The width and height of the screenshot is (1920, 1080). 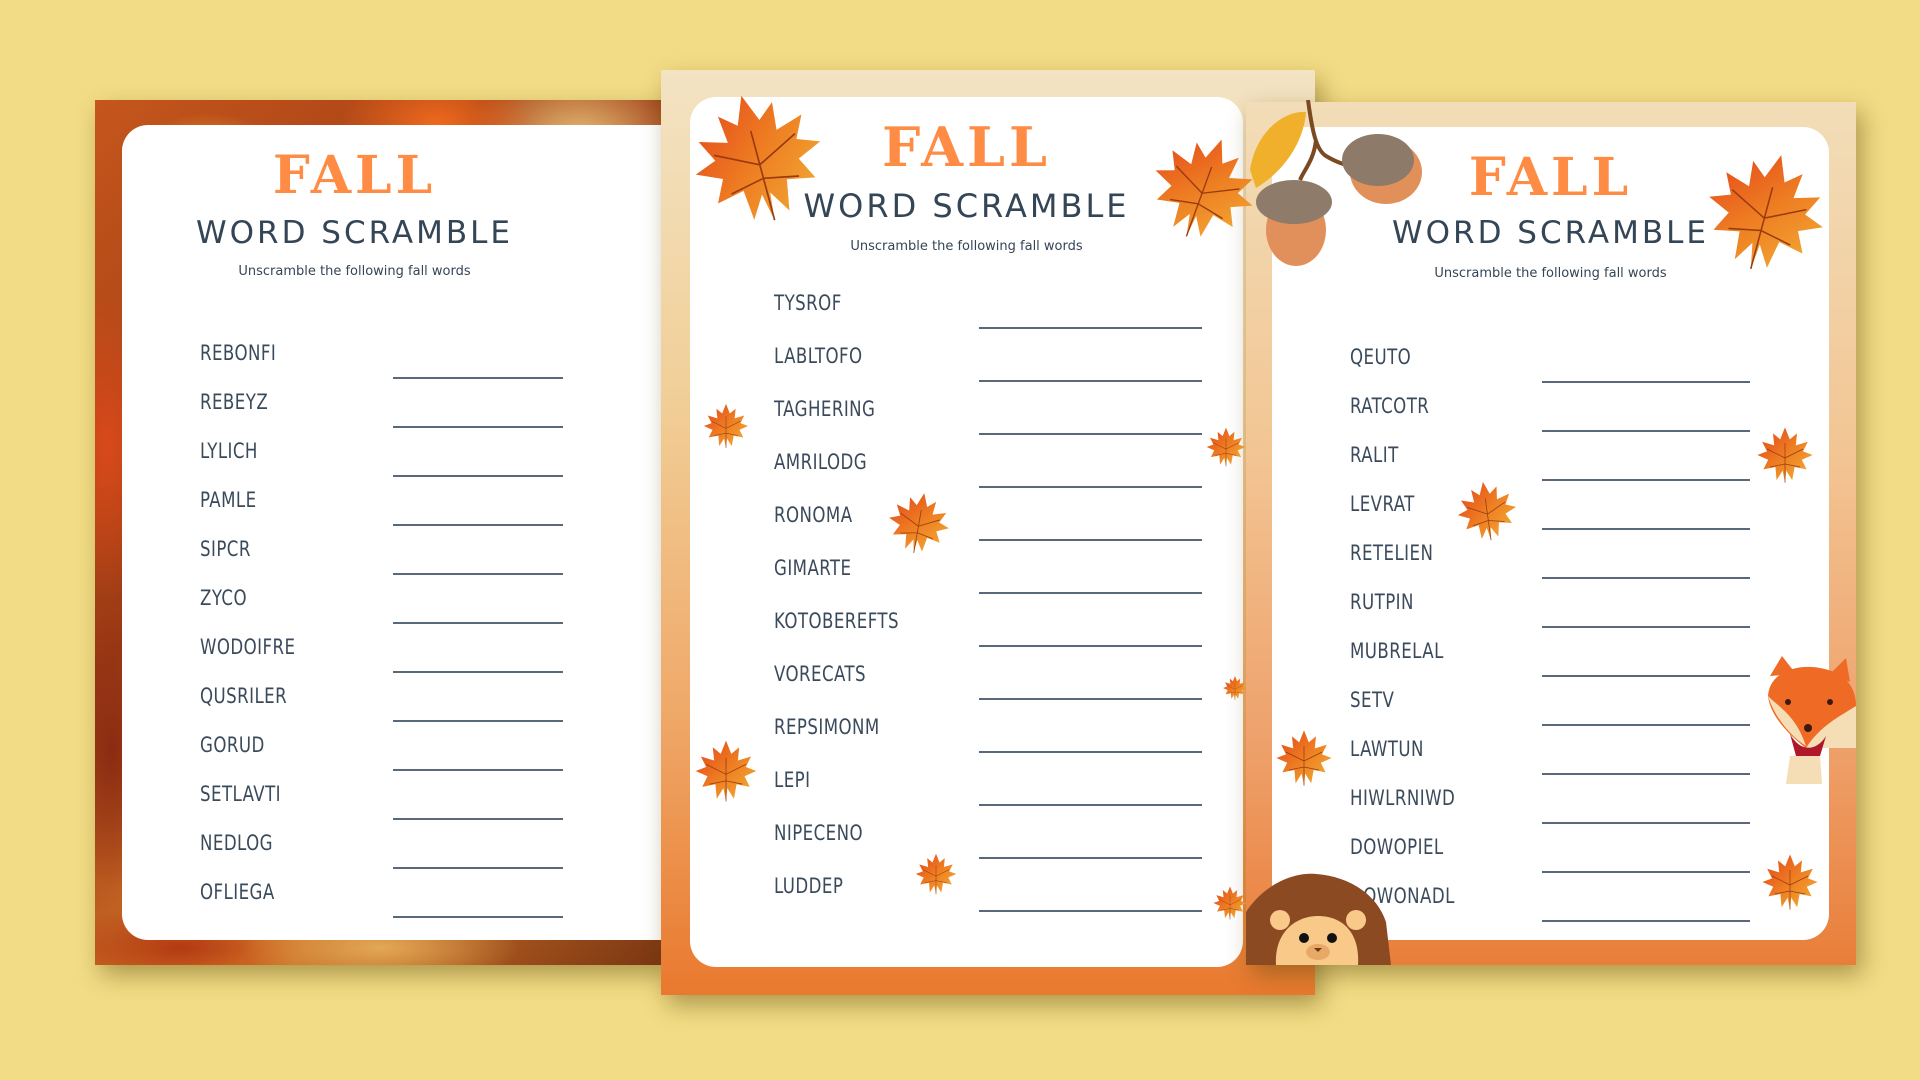 I want to click on scrambled-word: SIPCR, so click(x=225, y=549).